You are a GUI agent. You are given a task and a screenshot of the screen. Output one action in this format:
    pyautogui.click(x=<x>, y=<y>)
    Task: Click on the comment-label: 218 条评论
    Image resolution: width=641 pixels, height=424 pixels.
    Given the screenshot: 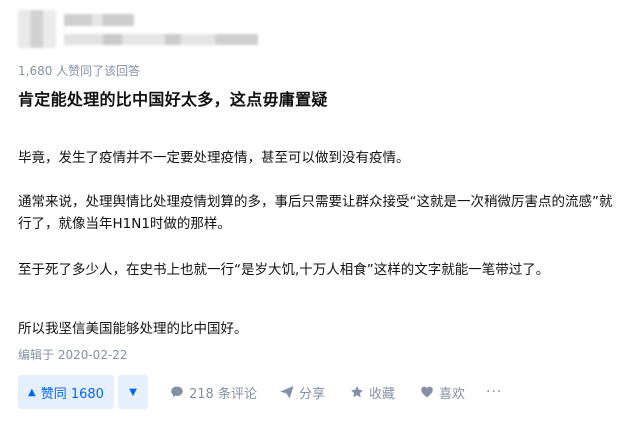 What is the action you would take?
    pyautogui.click(x=223, y=394)
    